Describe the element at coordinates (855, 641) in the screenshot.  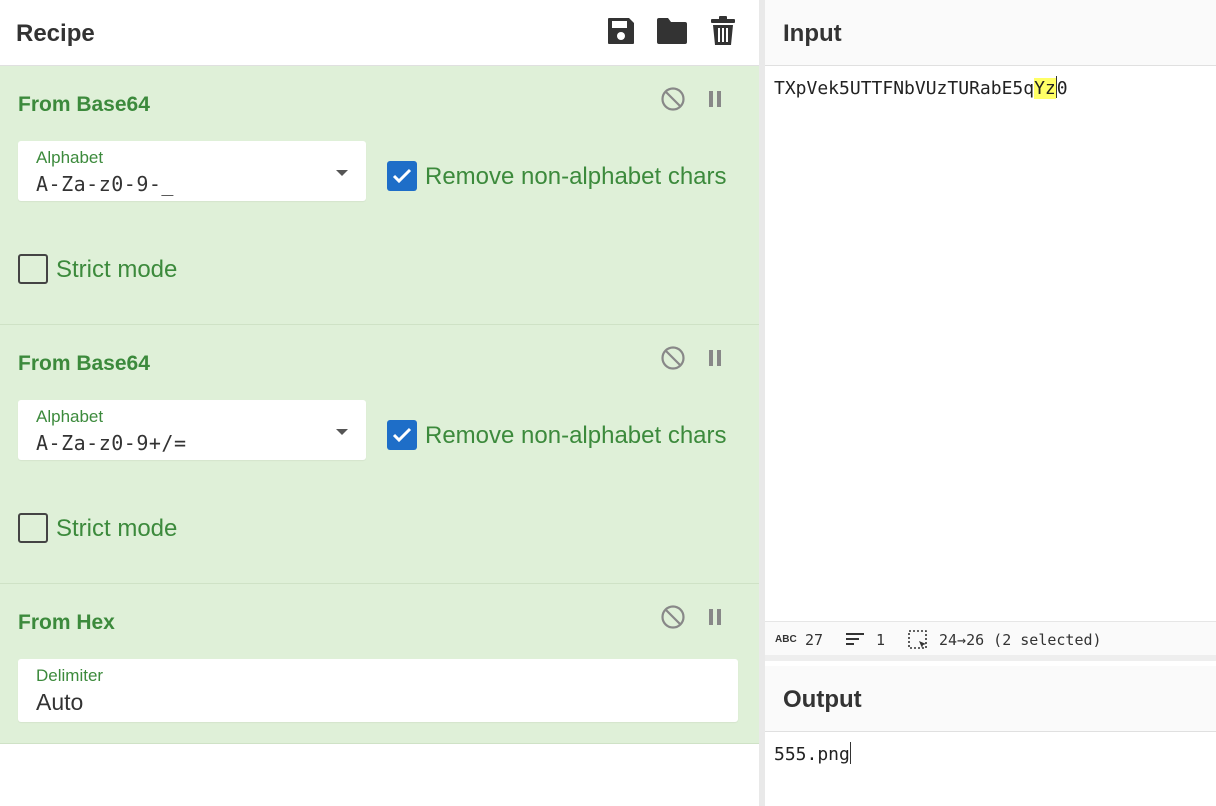
I see `lines-icon` at that location.